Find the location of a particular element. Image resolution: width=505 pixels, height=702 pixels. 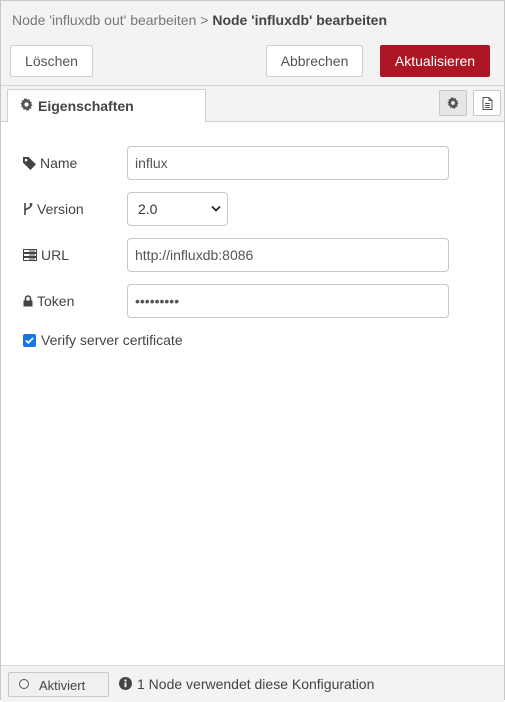

name-label-group: Name is located at coordinates (50, 163).